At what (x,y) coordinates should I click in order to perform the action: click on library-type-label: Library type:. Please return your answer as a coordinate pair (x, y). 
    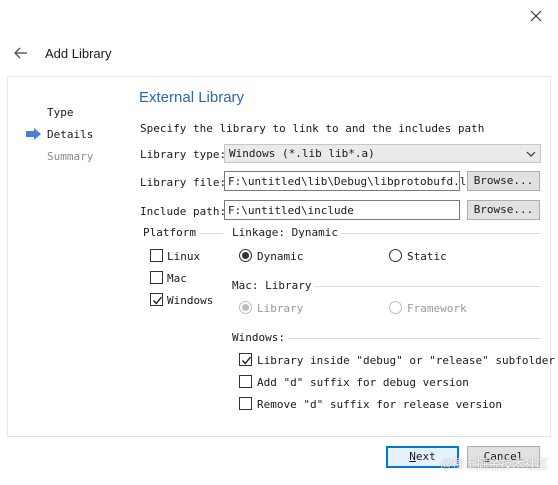
    Looking at the image, I should click on (183, 154).